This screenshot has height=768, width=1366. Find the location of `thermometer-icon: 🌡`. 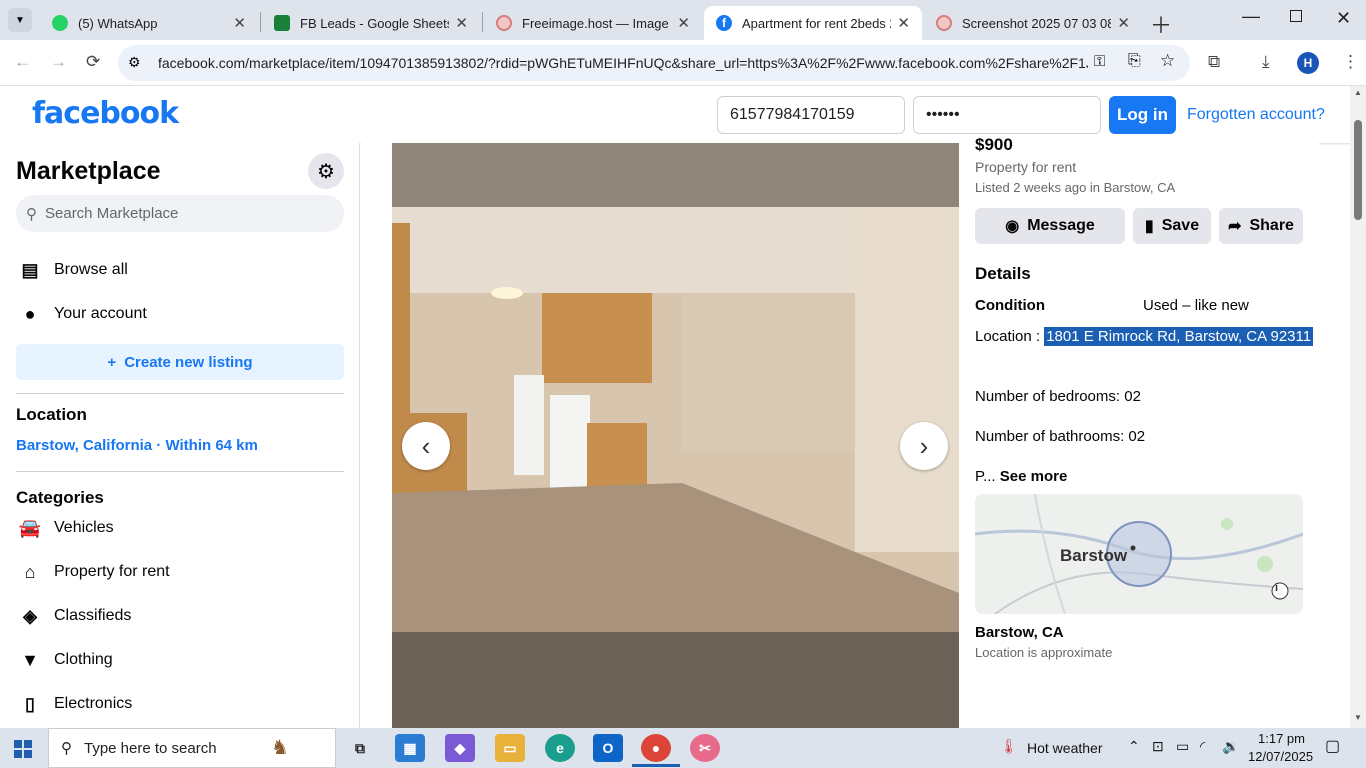

thermometer-icon: 🌡 is located at coordinates (1009, 746).